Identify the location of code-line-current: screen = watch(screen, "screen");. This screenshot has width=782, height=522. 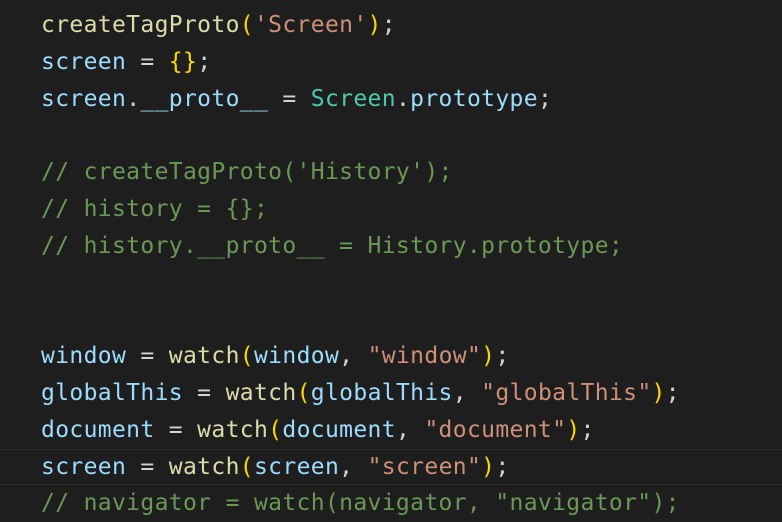
(391, 467).